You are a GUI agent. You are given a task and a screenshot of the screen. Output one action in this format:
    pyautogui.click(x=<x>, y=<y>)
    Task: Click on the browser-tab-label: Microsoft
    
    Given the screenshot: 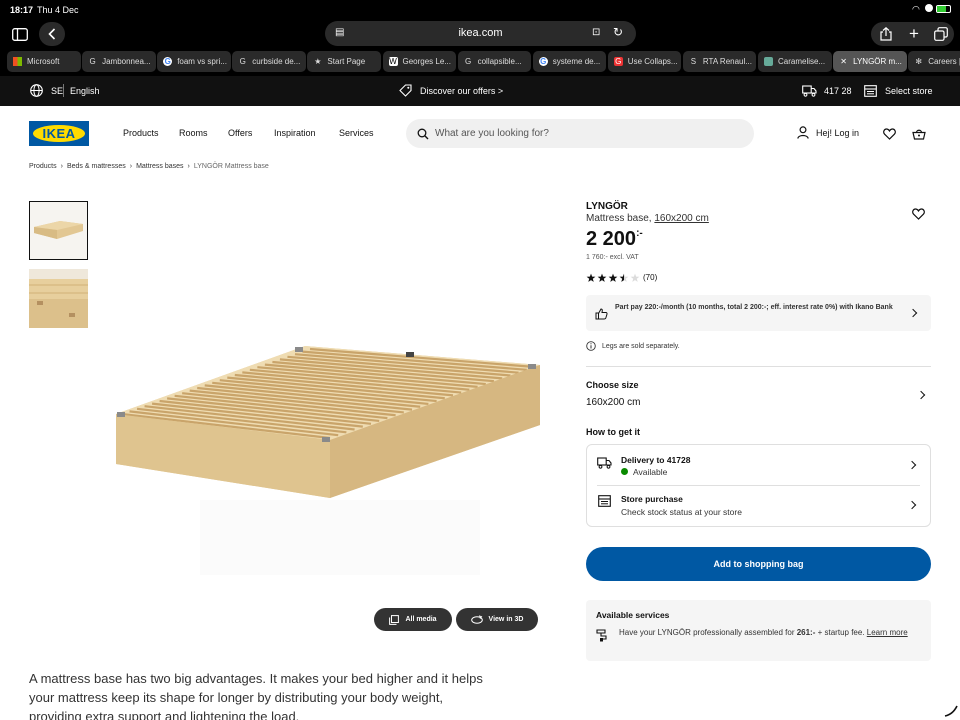 What is the action you would take?
    pyautogui.click(x=43, y=61)
    